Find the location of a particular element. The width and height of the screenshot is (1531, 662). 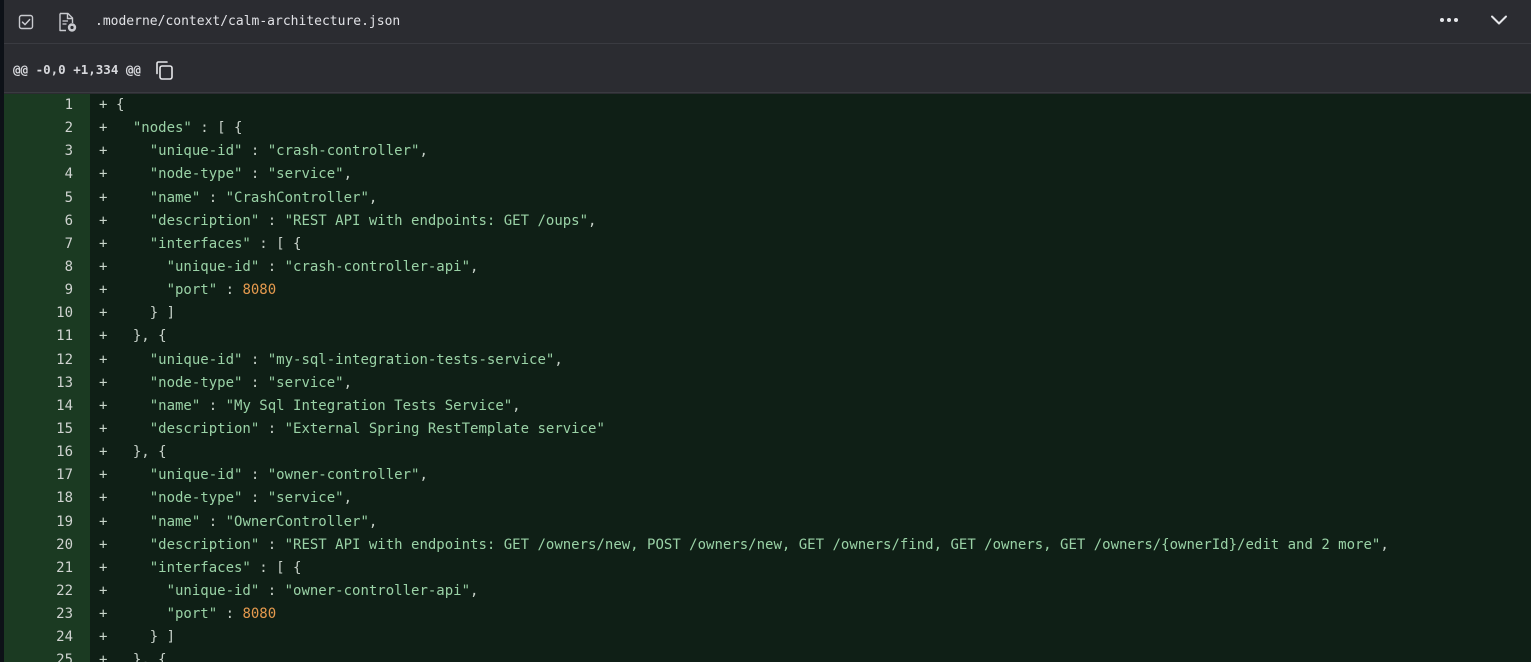

code-text: "name" : "OwnerController", is located at coordinates (247, 522).